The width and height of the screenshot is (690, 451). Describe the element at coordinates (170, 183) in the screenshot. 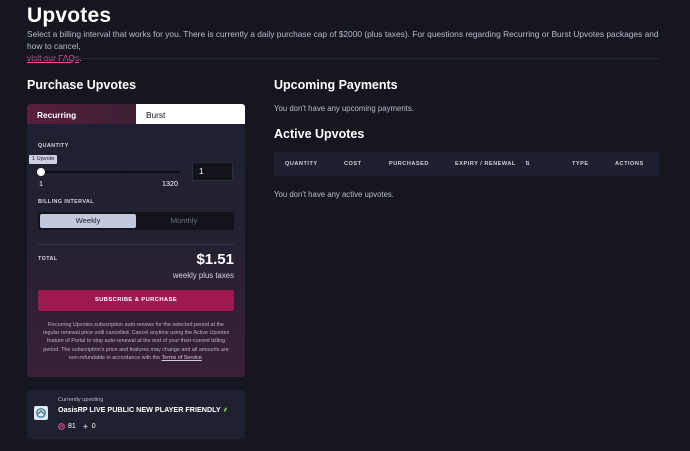

I see `slider-max-label: 1320` at that location.